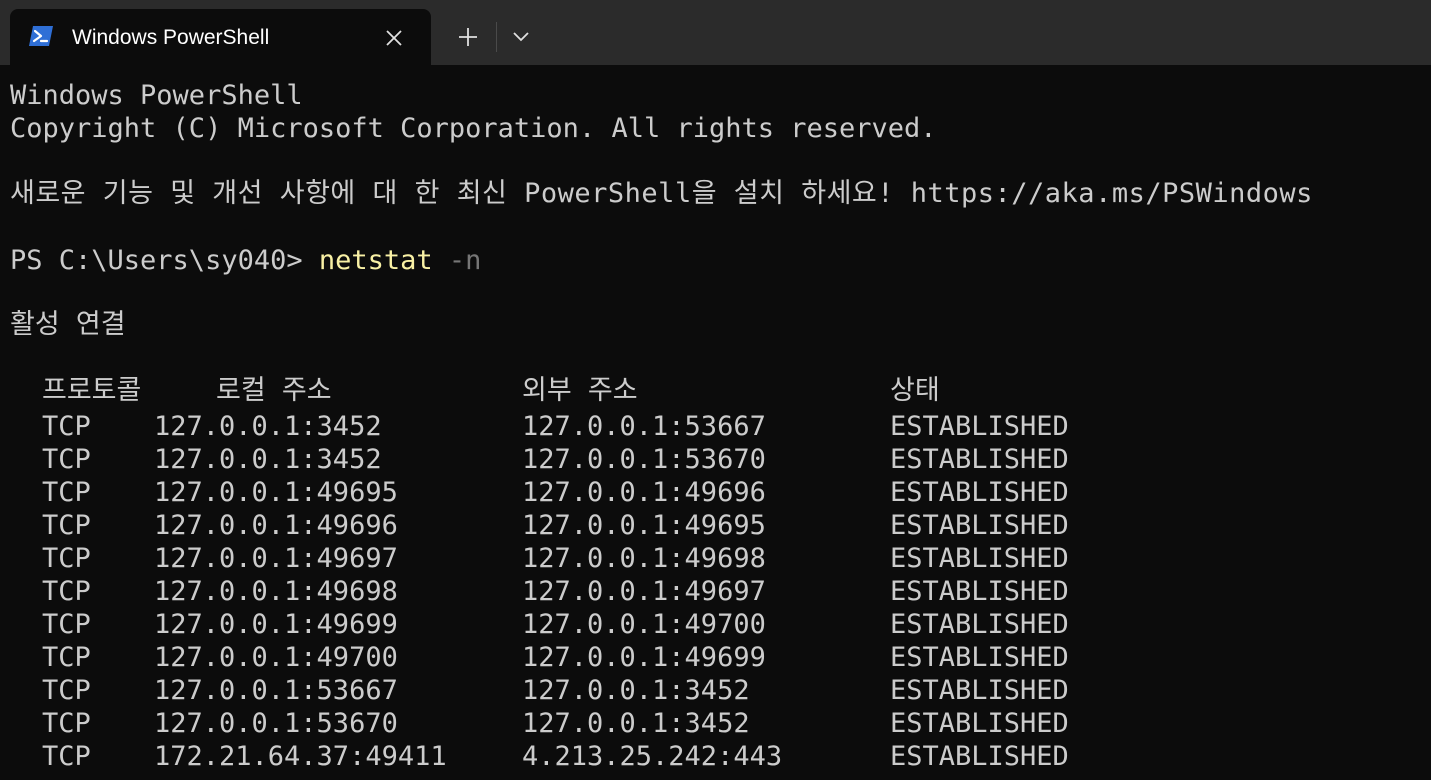  I want to click on plus-icon, so click(468, 37).